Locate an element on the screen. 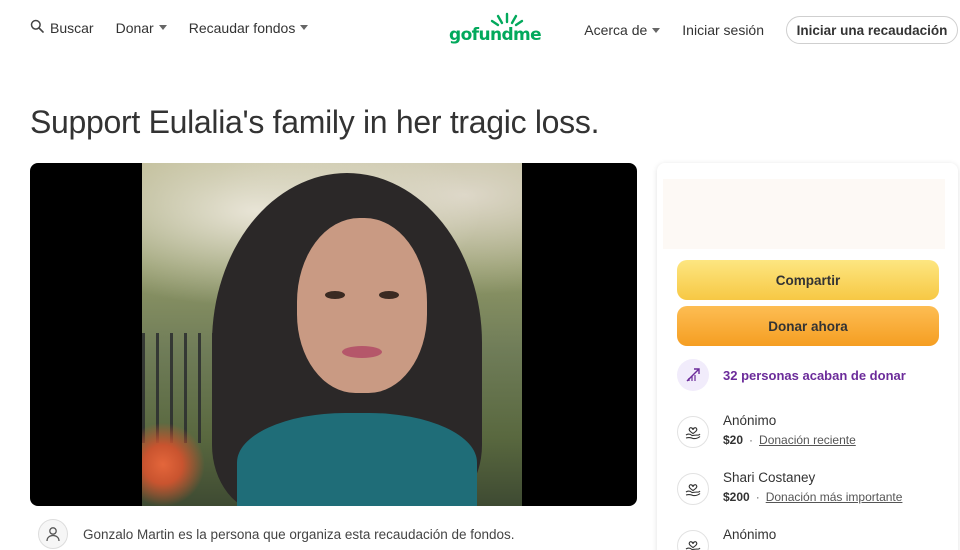 This screenshot has width=960, height=550. donation-tag-link: Donación reciente is located at coordinates (807, 440).